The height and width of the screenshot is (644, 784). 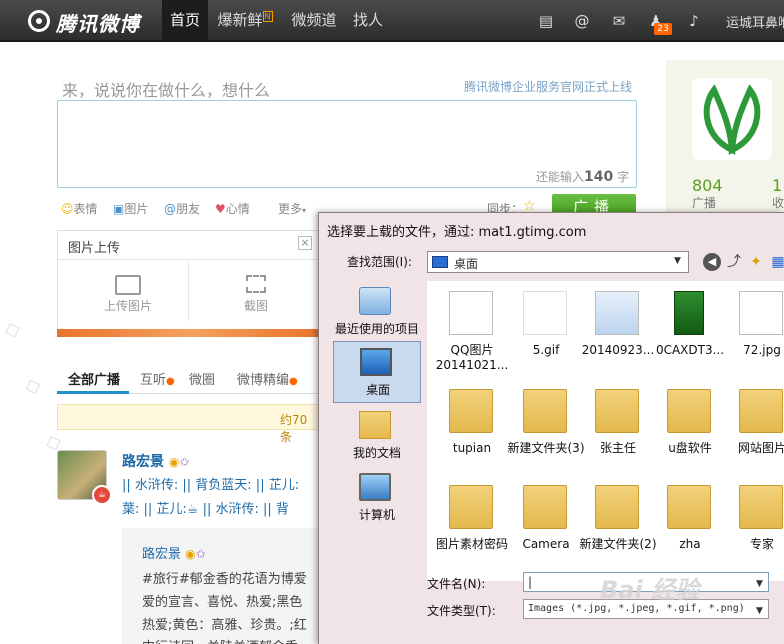 I want to click on broadcast-count: 804, so click(x=707, y=185).